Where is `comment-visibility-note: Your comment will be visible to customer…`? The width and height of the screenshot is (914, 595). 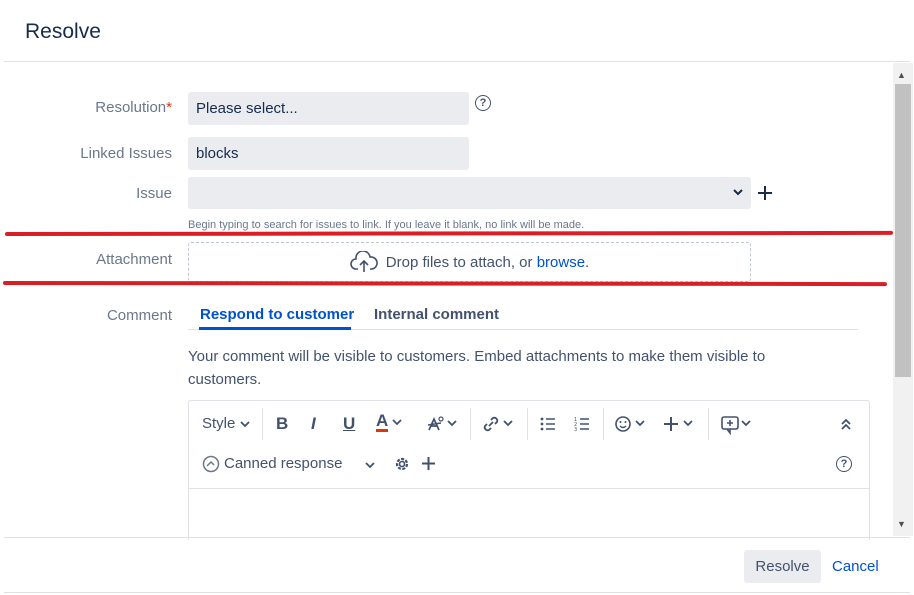
comment-visibility-note: Your comment will be visible to customer… is located at coordinates (477, 368).